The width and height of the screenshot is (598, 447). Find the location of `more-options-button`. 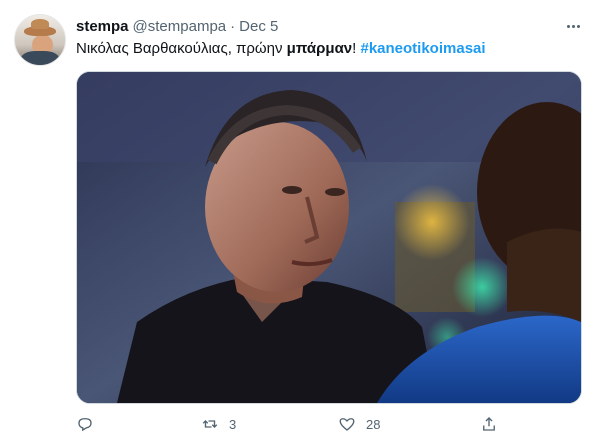

more-options-button is located at coordinates (573, 26).